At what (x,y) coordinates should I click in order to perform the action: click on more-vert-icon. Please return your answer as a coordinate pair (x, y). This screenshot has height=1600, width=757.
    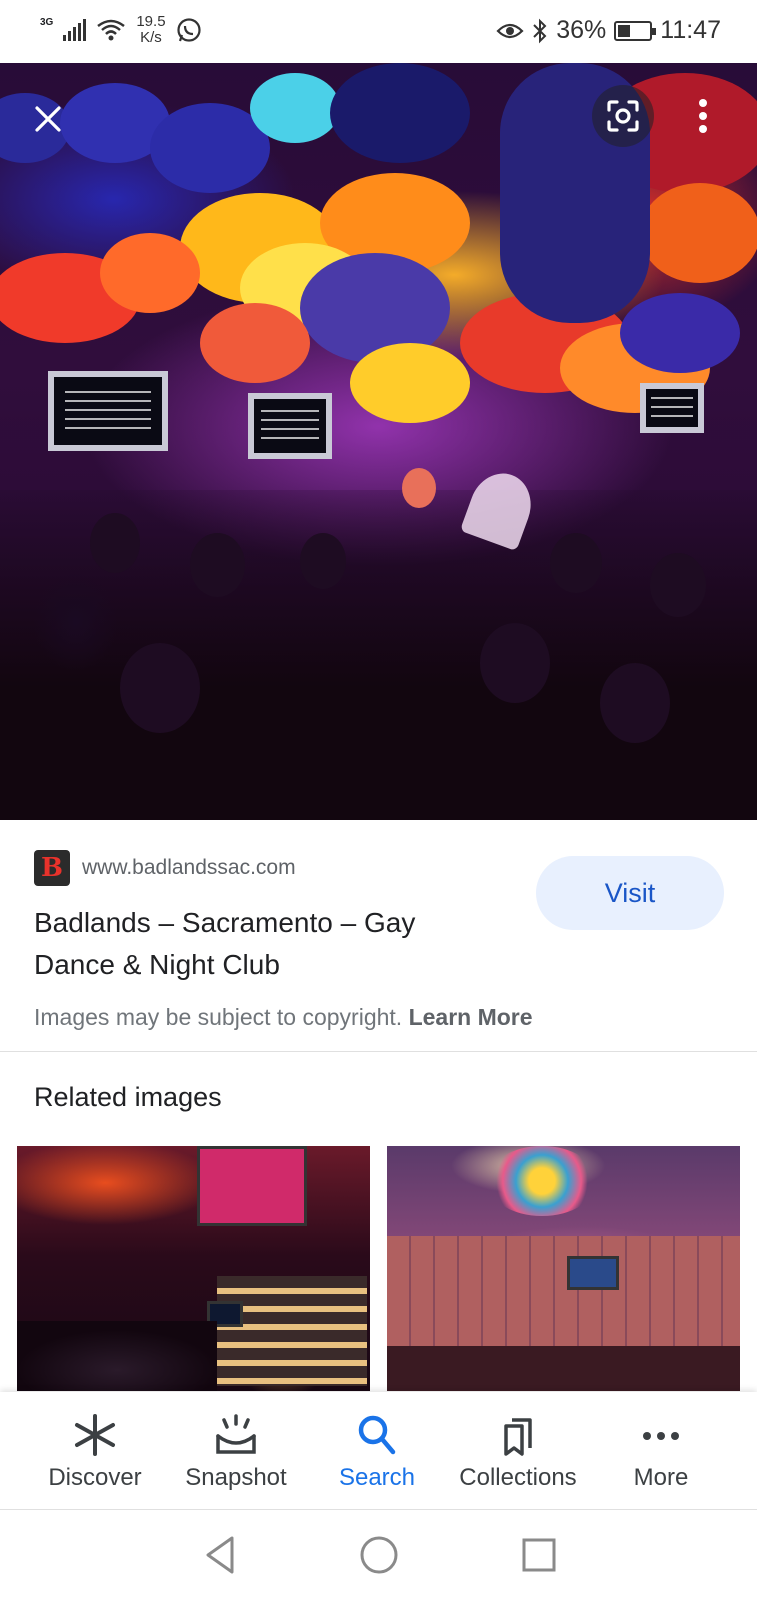
    Looking at the image, I should click on (703, 116).